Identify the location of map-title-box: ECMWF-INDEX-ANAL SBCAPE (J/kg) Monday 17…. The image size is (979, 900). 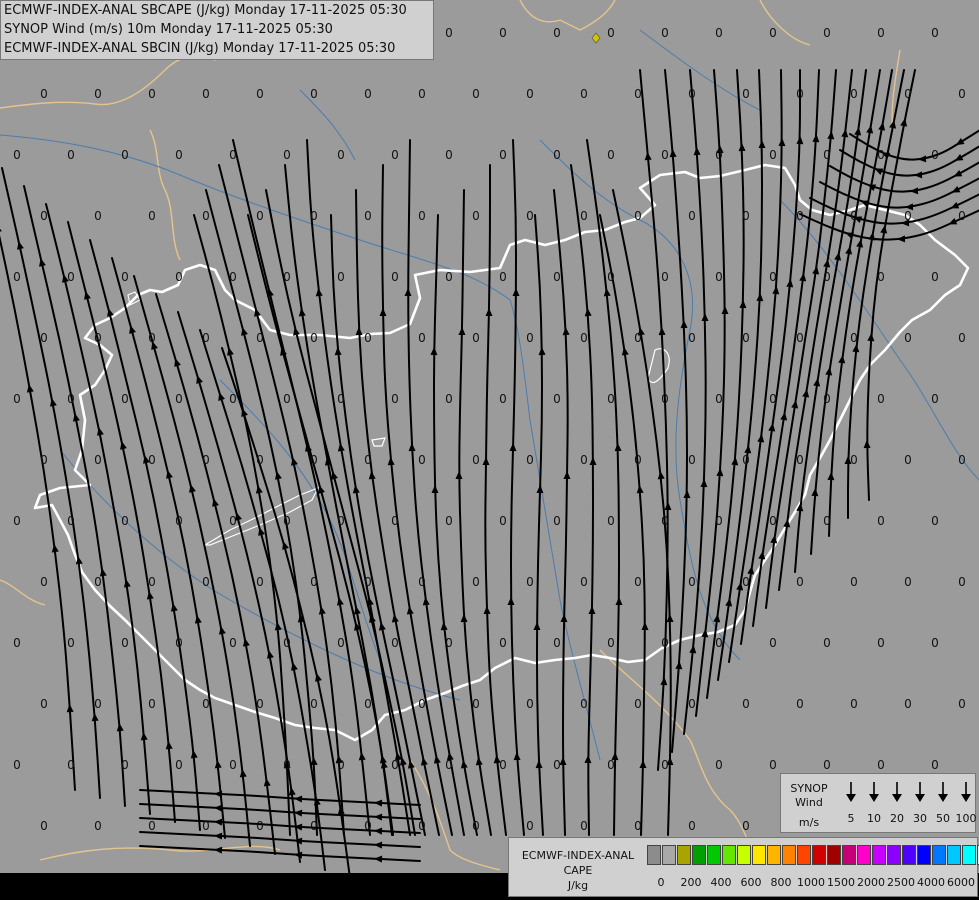
(217, 30).